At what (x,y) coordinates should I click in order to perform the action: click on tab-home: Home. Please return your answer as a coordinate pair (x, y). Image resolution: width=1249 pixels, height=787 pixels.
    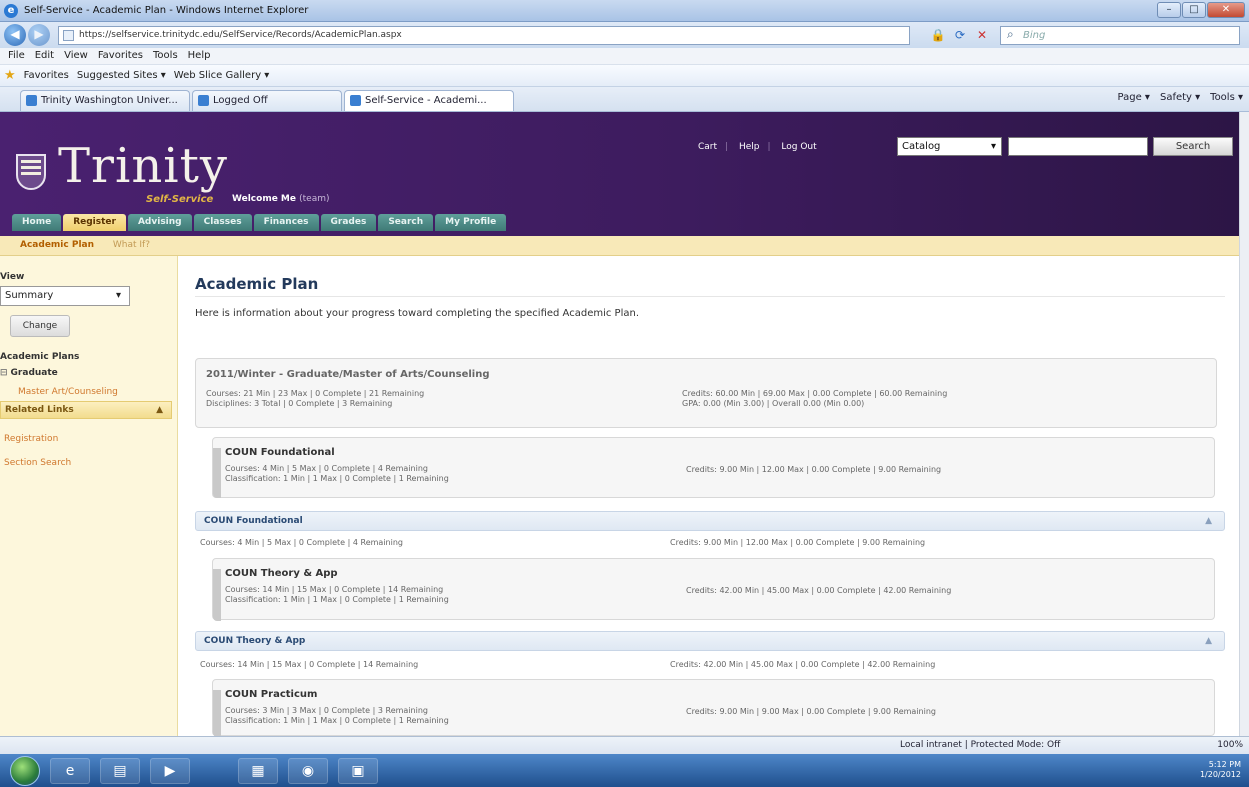
    Looking at the image, I should click on (37, 222).